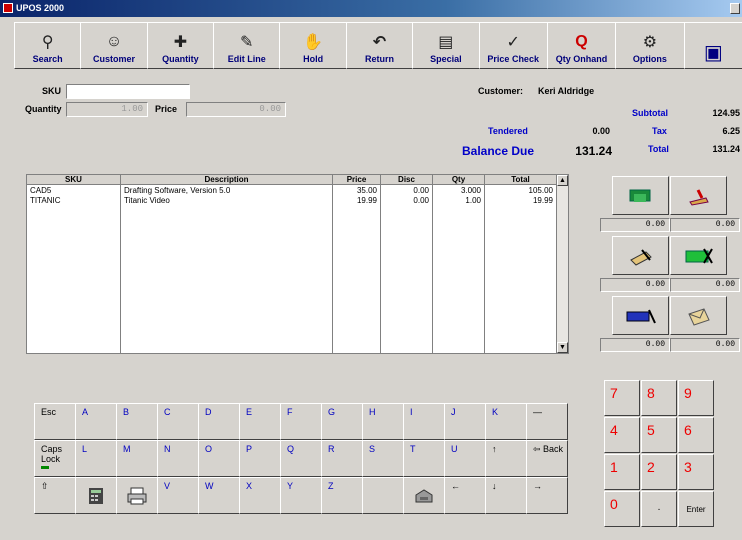 Image resolution: width=742 pixels, height=540 pixels. What do you see at coordinates (659, 435) in the screenshot?
I see `keypad-5-button: 5` at bounding box center [659, 435].